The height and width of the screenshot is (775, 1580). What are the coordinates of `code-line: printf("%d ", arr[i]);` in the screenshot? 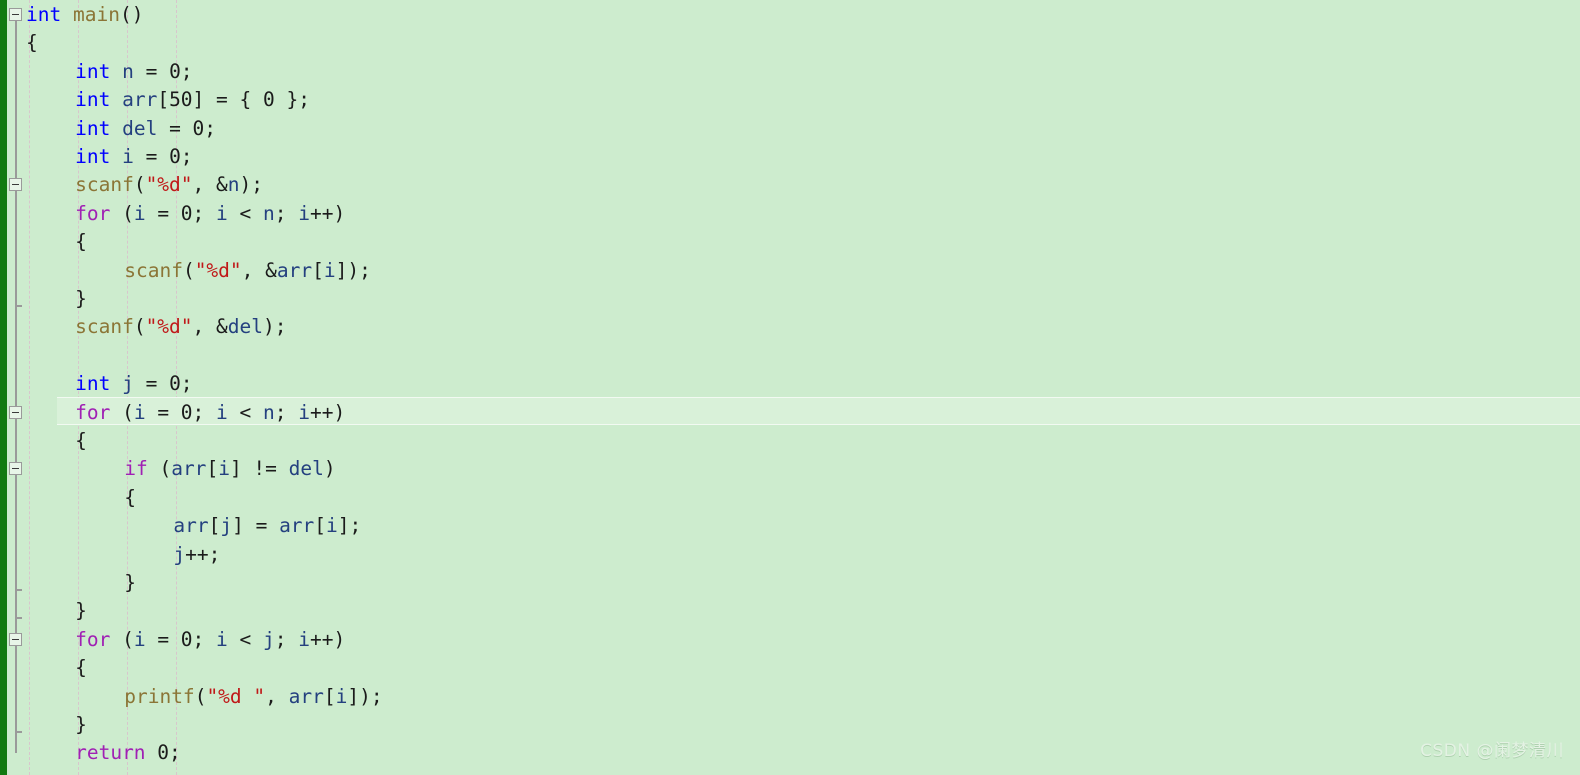 It's located at (253, 697).